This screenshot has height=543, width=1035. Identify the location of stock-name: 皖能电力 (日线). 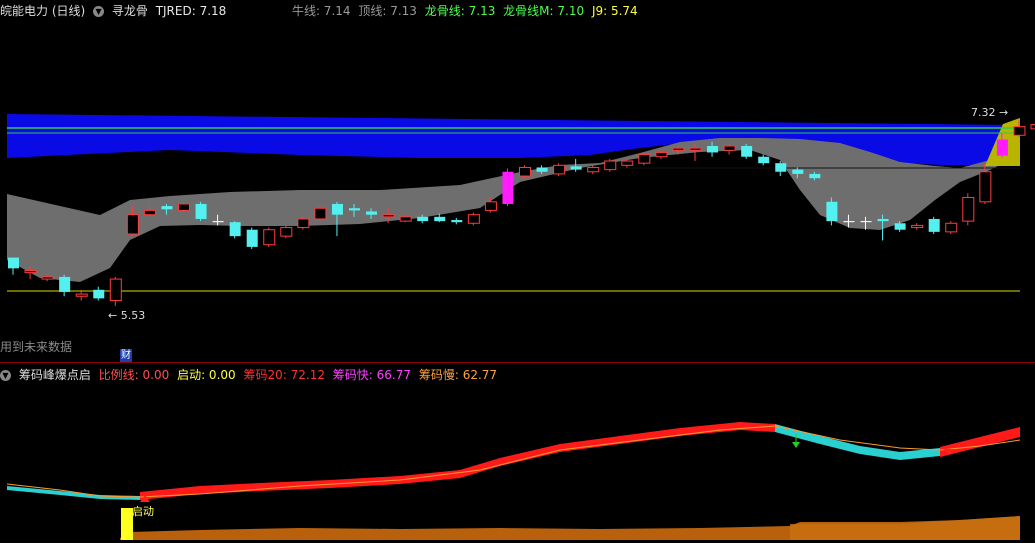
(42, 11).